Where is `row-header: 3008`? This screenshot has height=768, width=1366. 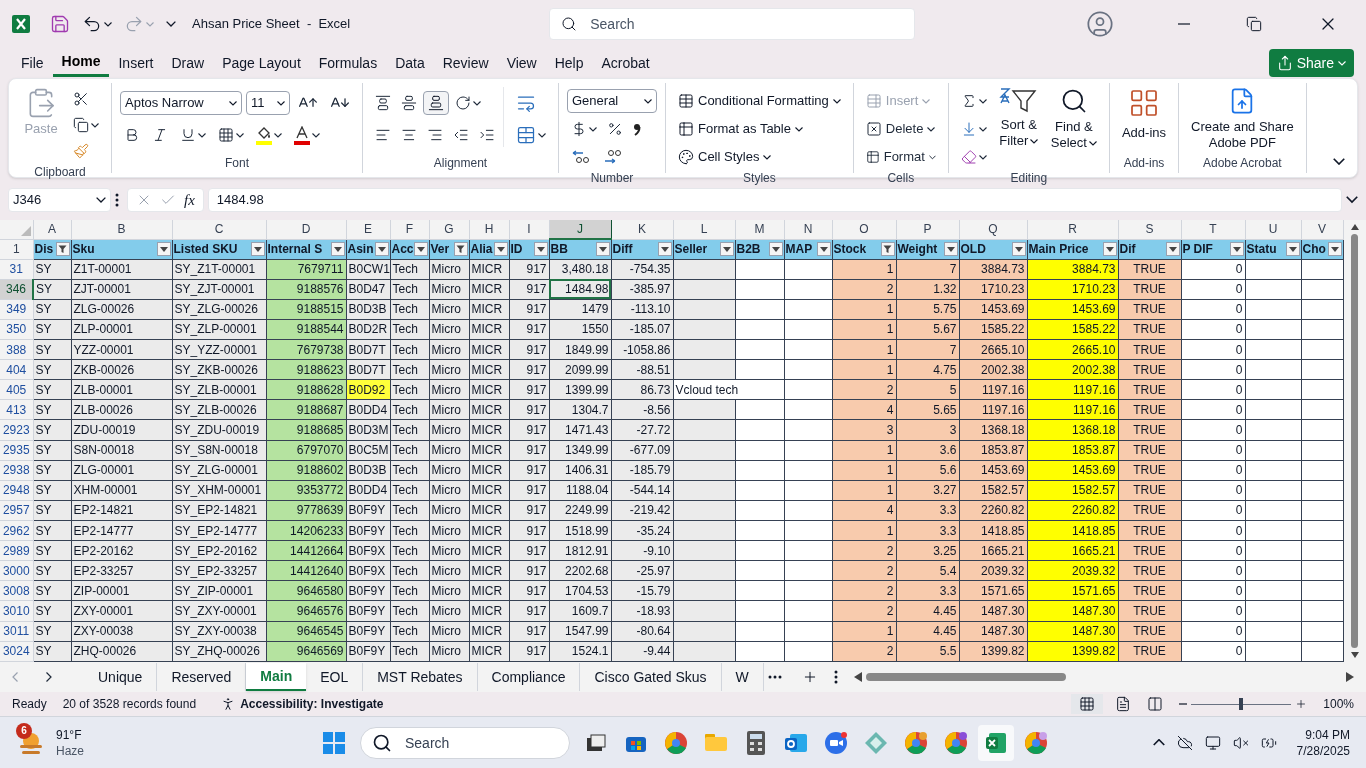
row-header: 3008 is located at coordinates (16, 590).